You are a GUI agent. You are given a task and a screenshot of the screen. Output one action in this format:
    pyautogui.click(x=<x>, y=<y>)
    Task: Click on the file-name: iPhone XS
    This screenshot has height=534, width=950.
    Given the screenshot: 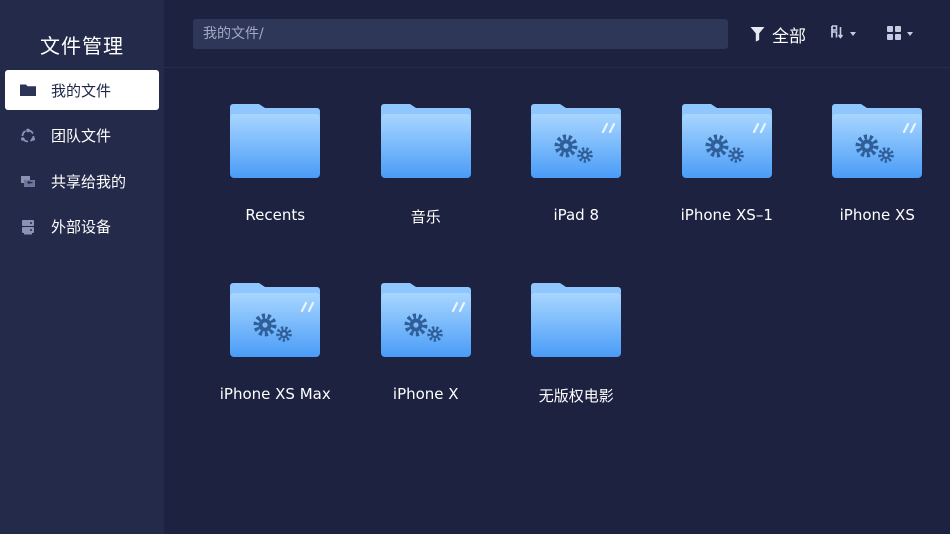 What is the action you would take?
    pyautogui.click(x=877, y=215)
    